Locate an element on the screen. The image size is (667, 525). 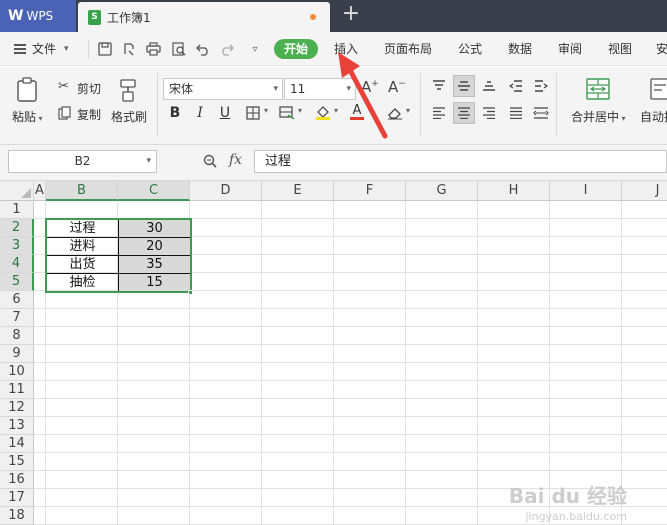
justify-icon is located at coordinates (516, 113).